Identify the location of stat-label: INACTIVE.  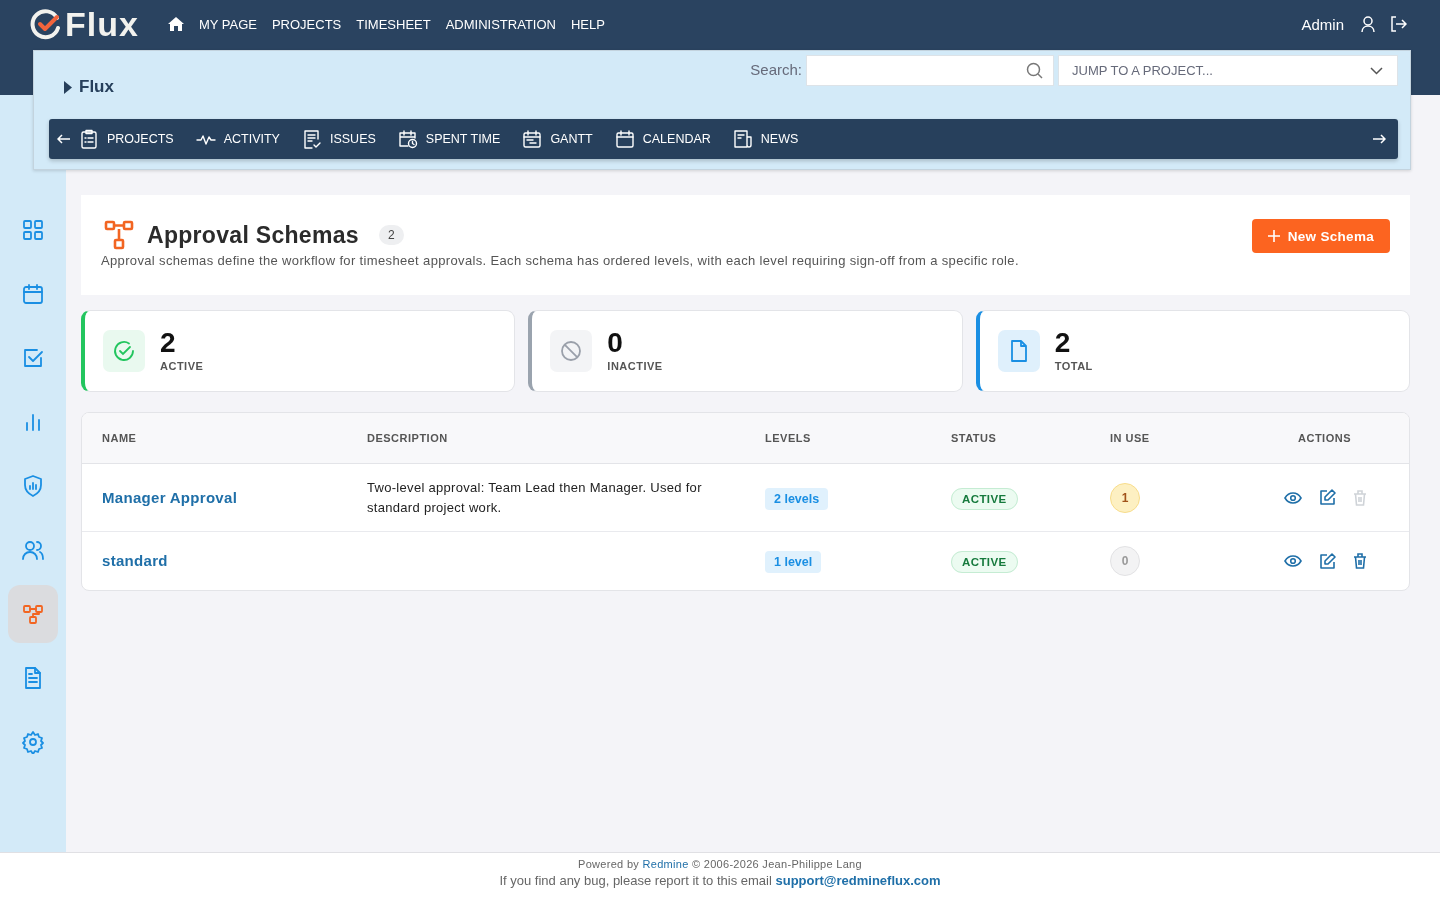
(635, 366).